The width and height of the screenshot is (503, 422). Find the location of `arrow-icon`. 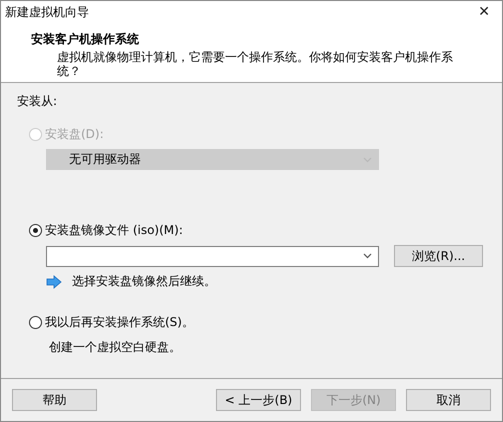

arrow-icon is located at coordinates (54, 281).